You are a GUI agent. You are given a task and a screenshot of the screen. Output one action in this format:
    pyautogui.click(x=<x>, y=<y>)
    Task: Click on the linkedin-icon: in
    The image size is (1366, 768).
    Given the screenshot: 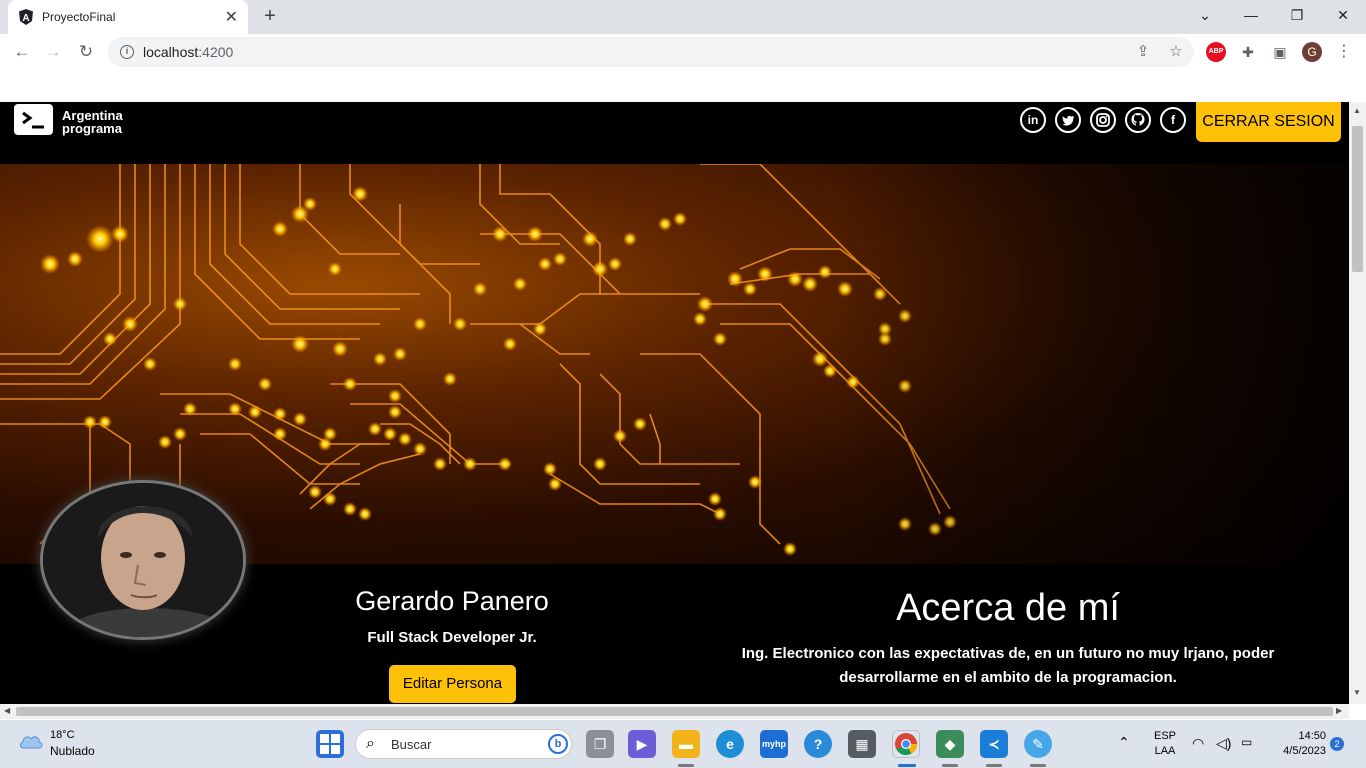 What is the action you would take?
    pyautogui.click(x=1033, y=120)
    